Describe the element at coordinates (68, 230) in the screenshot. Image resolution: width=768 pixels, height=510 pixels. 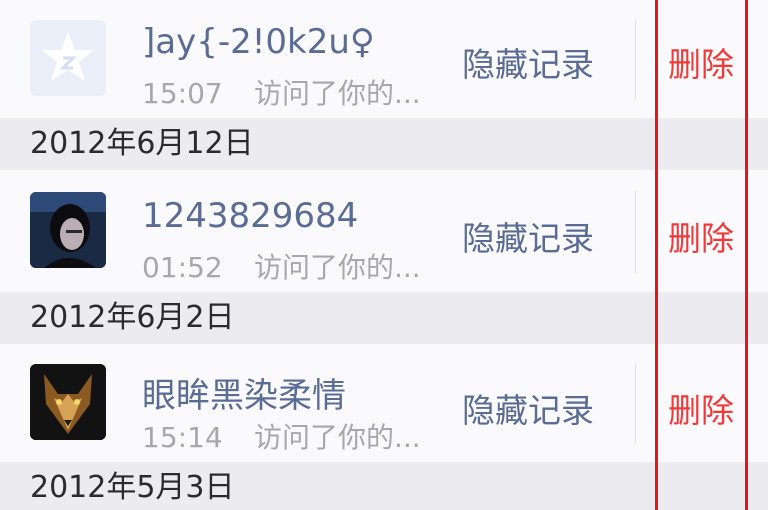
I see `person-avatar` at that location.